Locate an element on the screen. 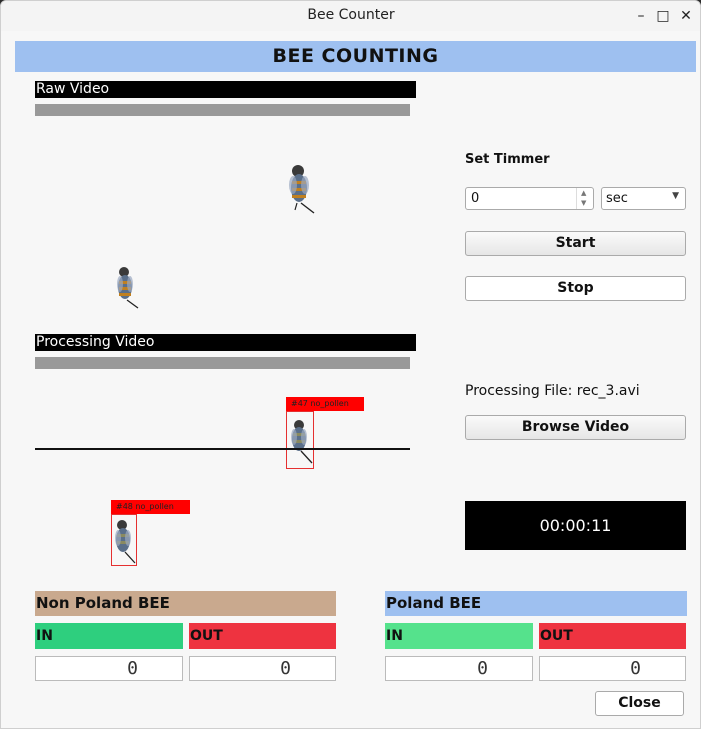 Image resolution: width=701 pixels, height=729 pixels. raw-video-label: Raw Video is located at coordinates (225, 89).